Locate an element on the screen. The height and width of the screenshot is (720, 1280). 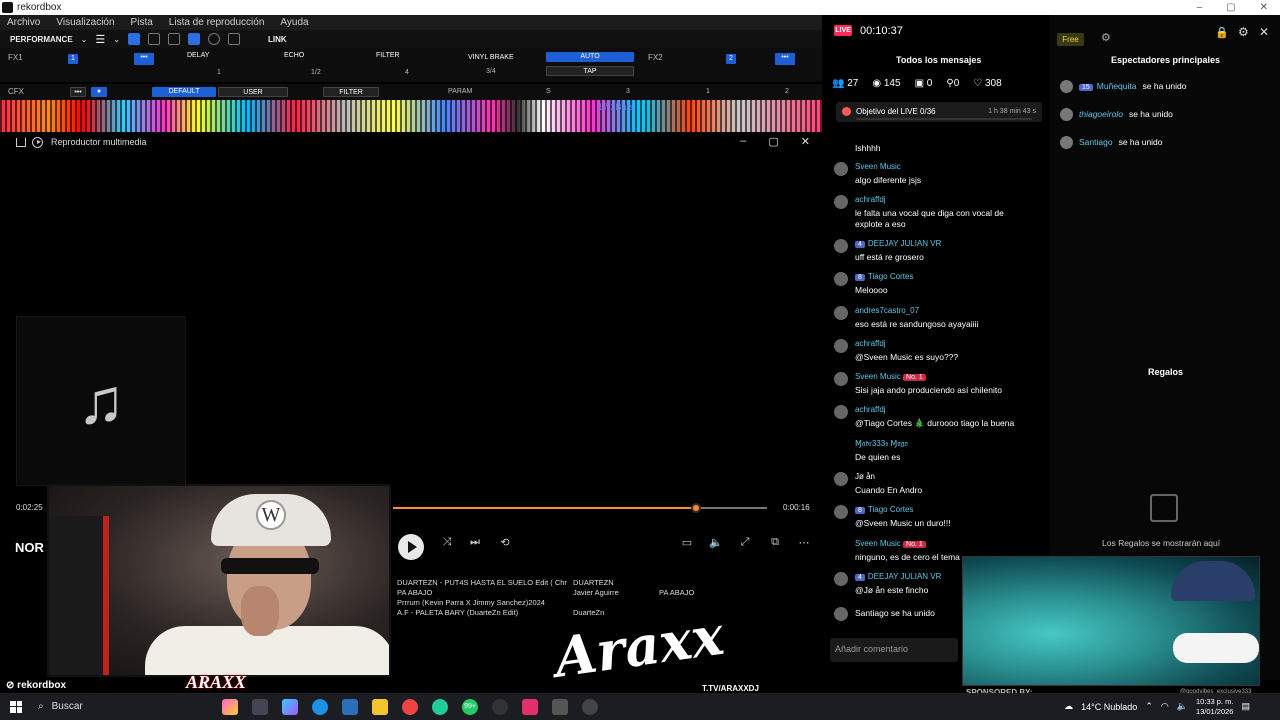
fx1-delay: DELAY is located at coordinates (198, 55).